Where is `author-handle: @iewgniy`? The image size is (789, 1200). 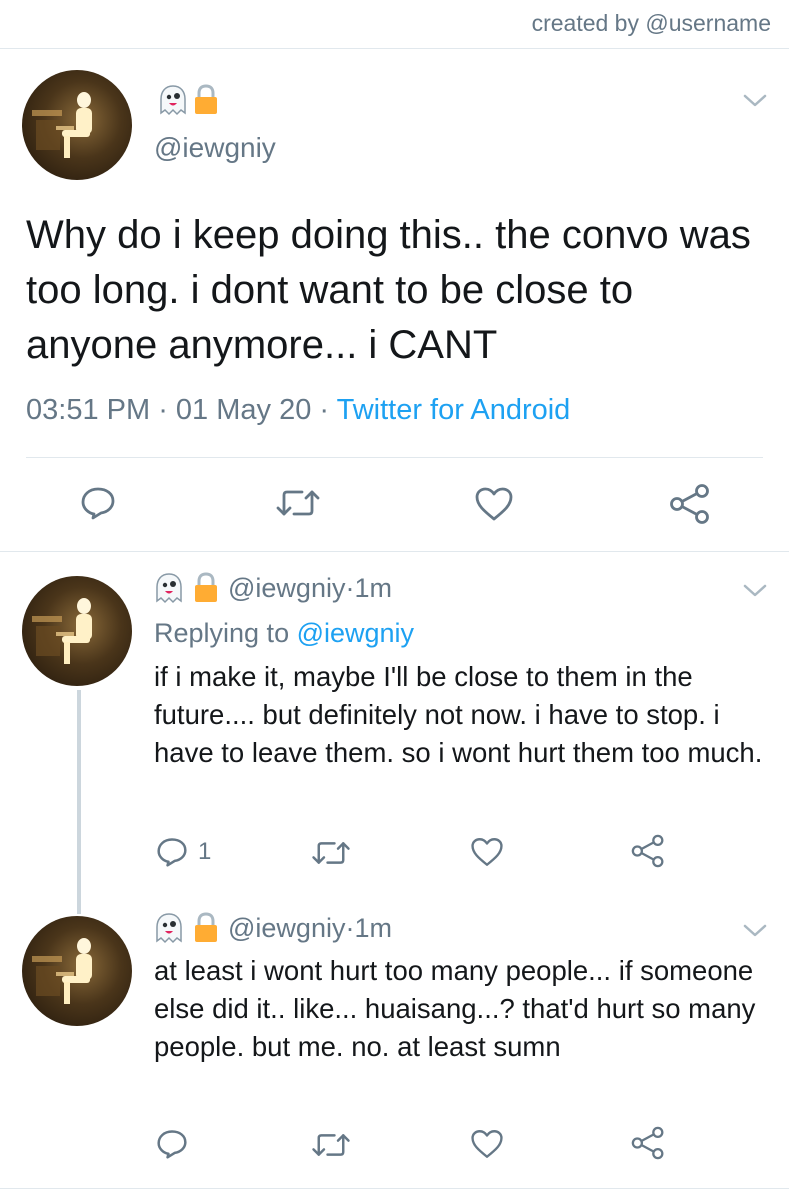 author-handle: @iewgniy is located at coordinates (215, 148).